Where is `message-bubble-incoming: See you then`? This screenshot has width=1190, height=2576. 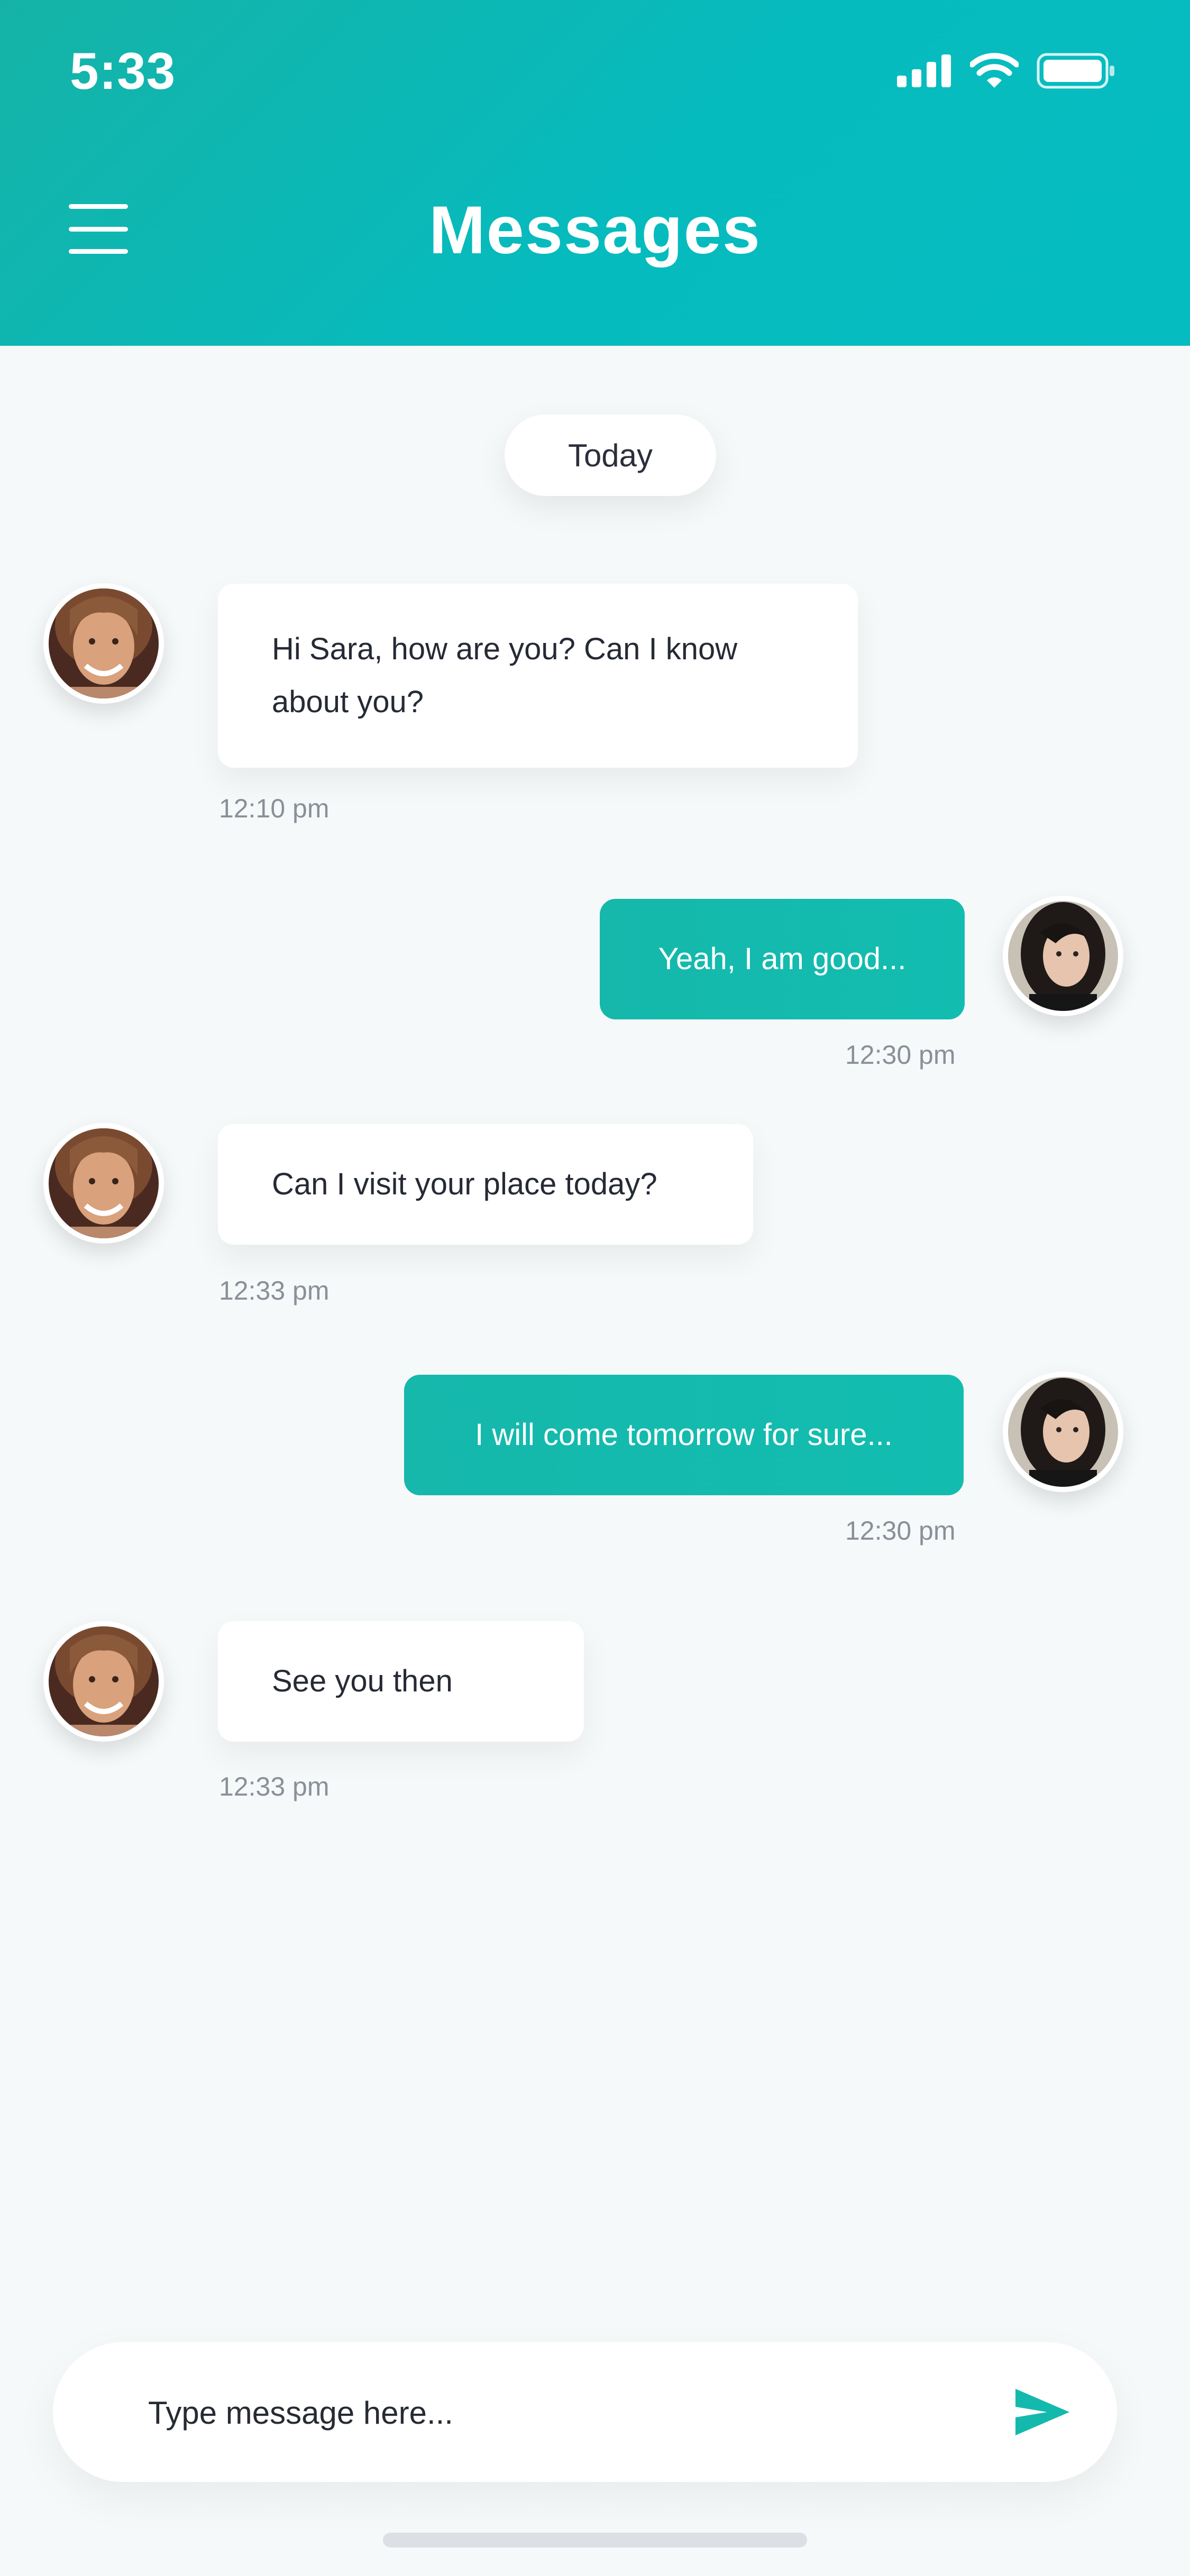 message-bubble-incoming: See you then is located at coordinates (401, 1681).